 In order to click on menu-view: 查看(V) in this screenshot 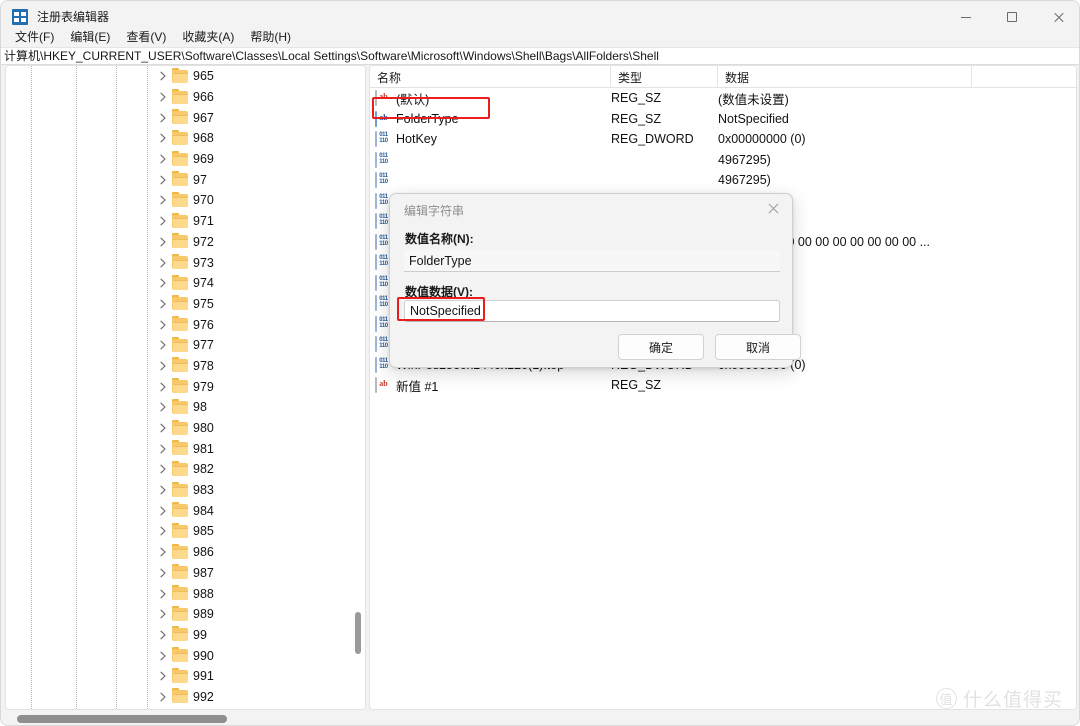, I will do `click(146, 37)`.